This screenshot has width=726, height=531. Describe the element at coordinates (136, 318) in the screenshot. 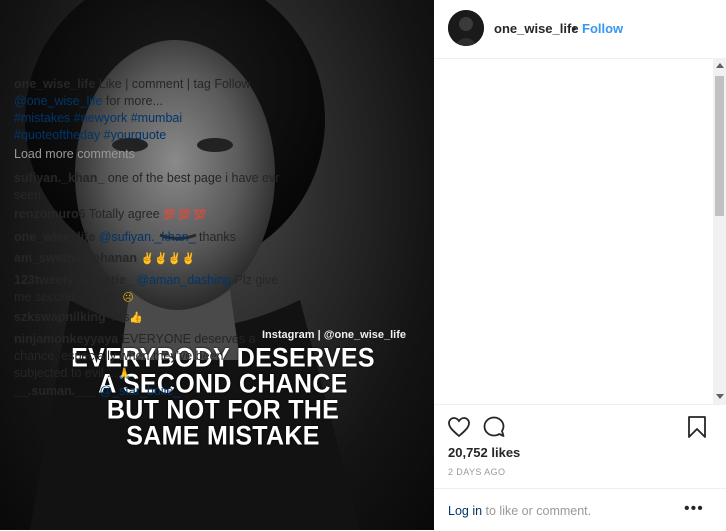

I see `thumbs-up-emoji-icon: 👍` at that location.